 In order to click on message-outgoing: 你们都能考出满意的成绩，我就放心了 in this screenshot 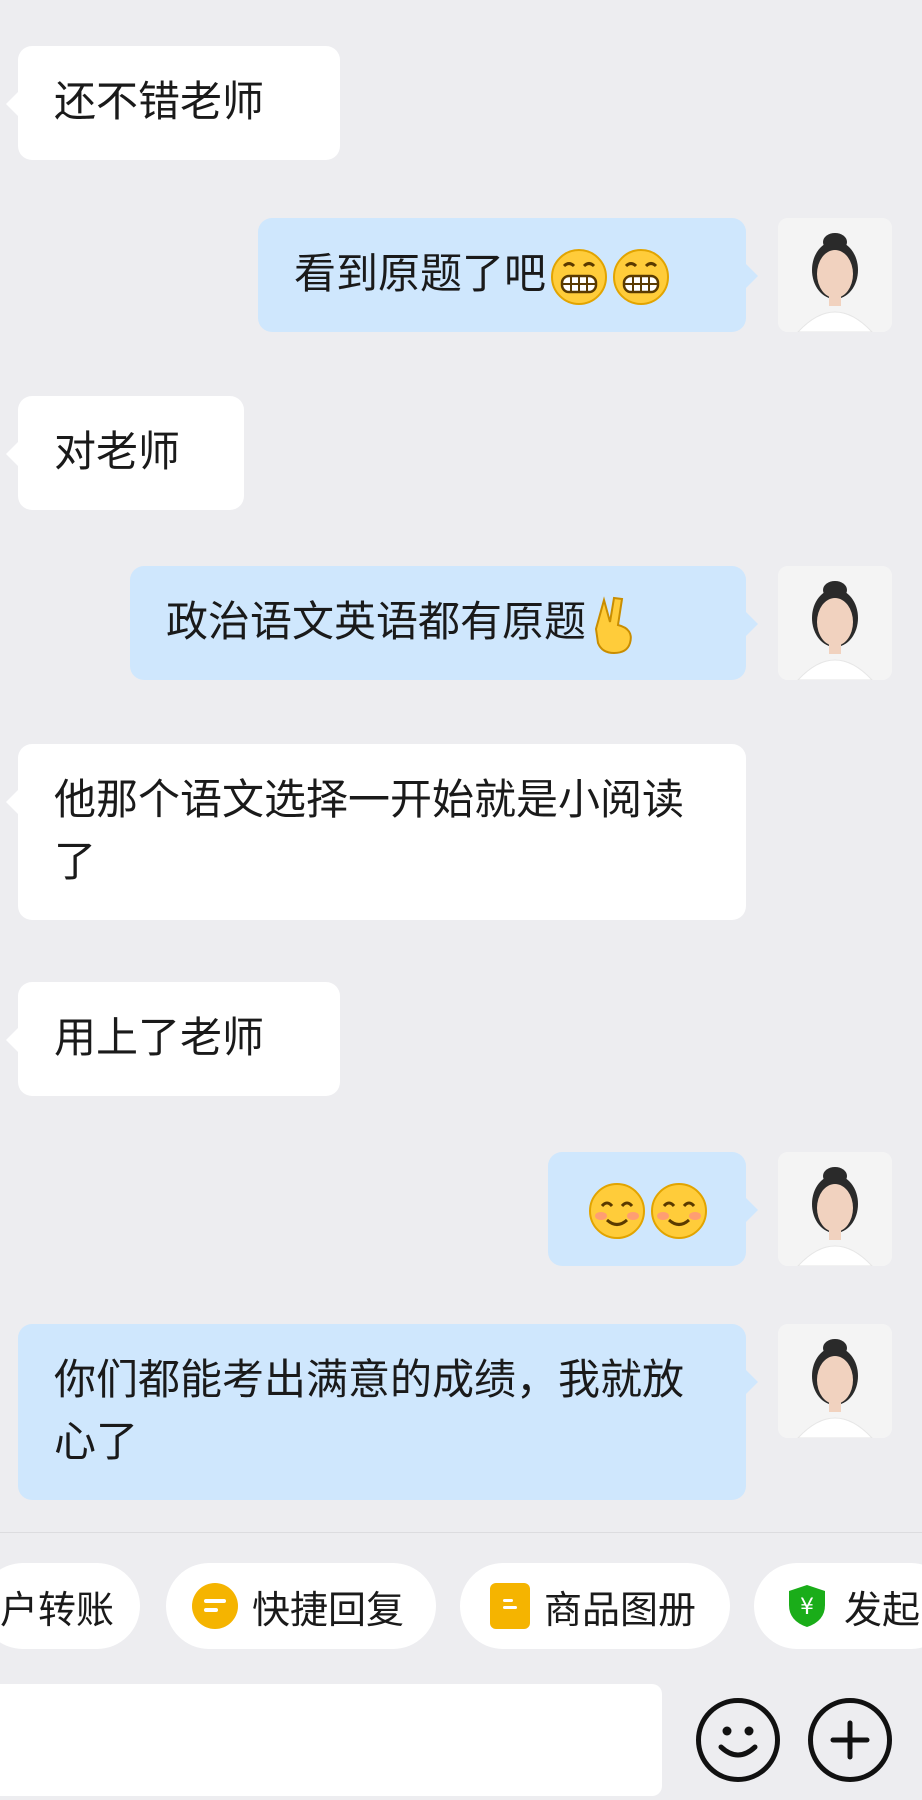, I will do `click(388, 1412)`.